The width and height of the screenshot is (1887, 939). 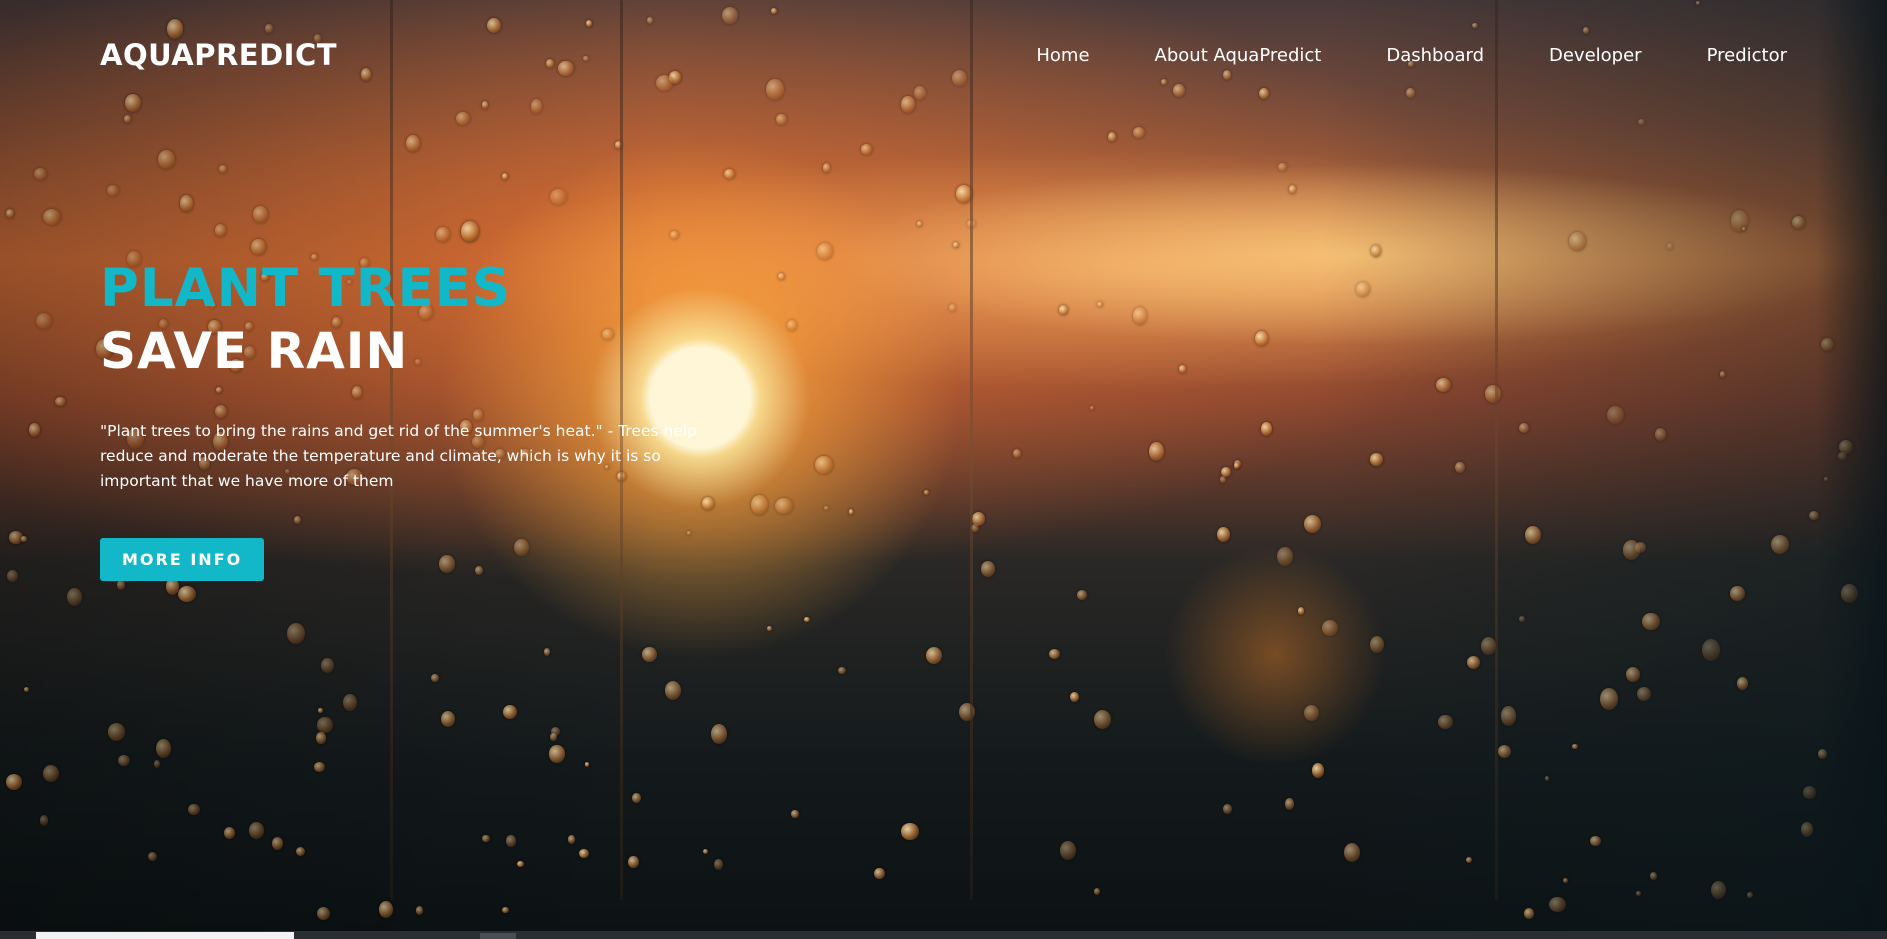 I want to click on nav-link-predictor: Predictor, so click(x=1747, y=55).